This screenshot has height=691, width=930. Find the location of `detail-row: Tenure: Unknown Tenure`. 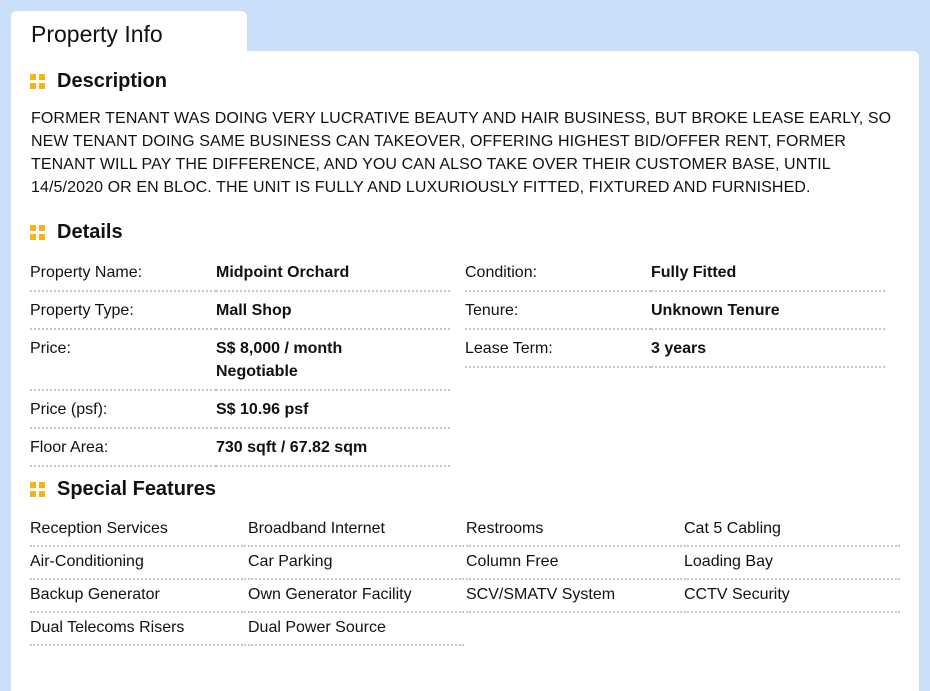

detail-row: Tenure: Unknown Tenure is located at coordinates (675, 310).